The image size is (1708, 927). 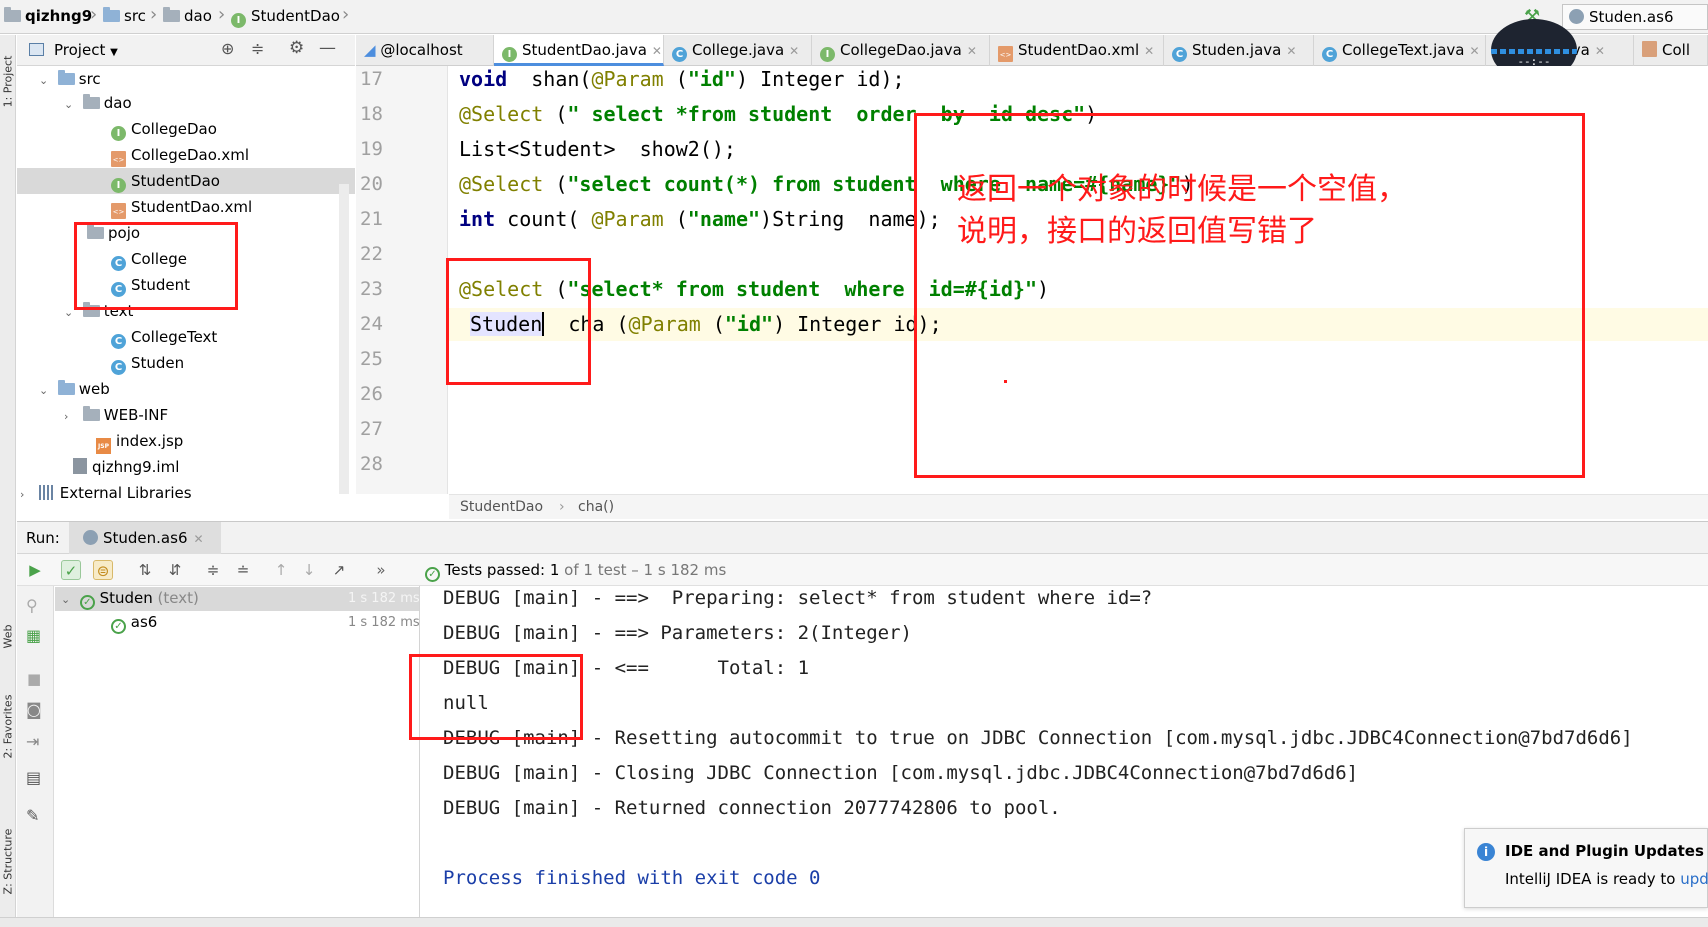 I want to click on tab-collegetext-java: C CollegeText.java ✕, so click(x=1400, y=50).